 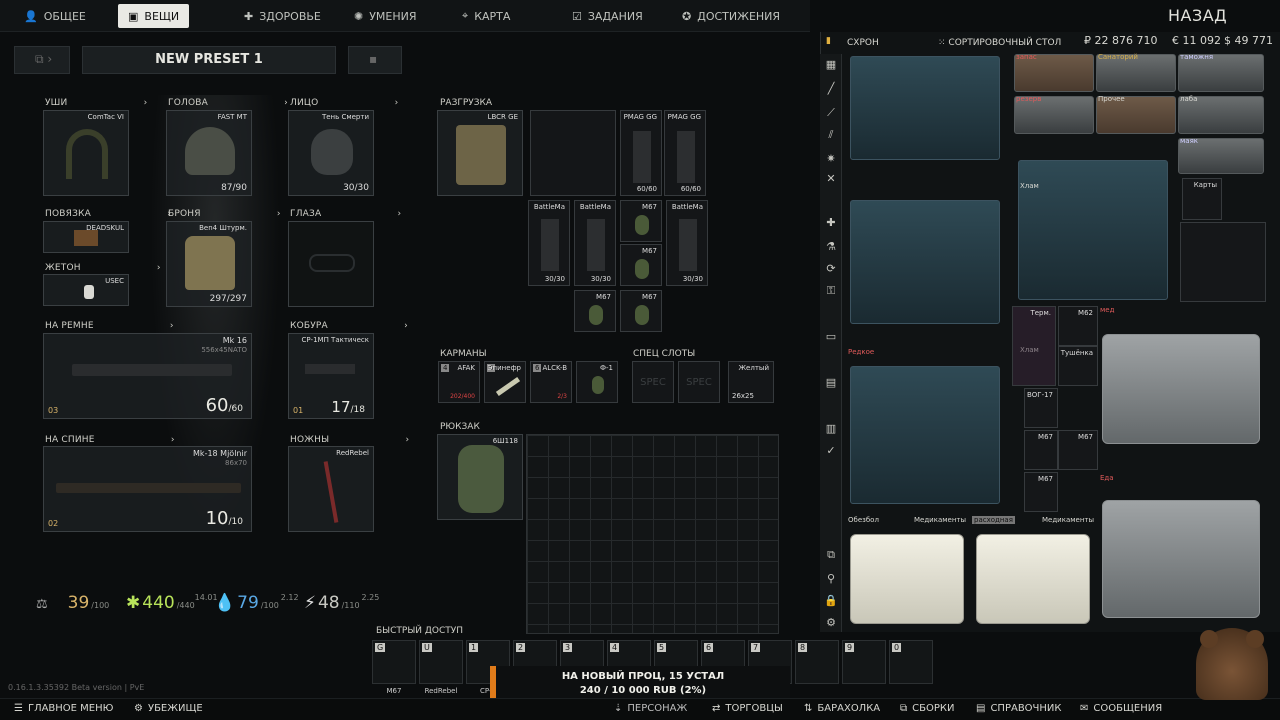 What do you see at coordinates (385, 16) in the screenshot?
I see `tab-skills: ✺ УМЕНИЯ` at bounding box center [385, 16].